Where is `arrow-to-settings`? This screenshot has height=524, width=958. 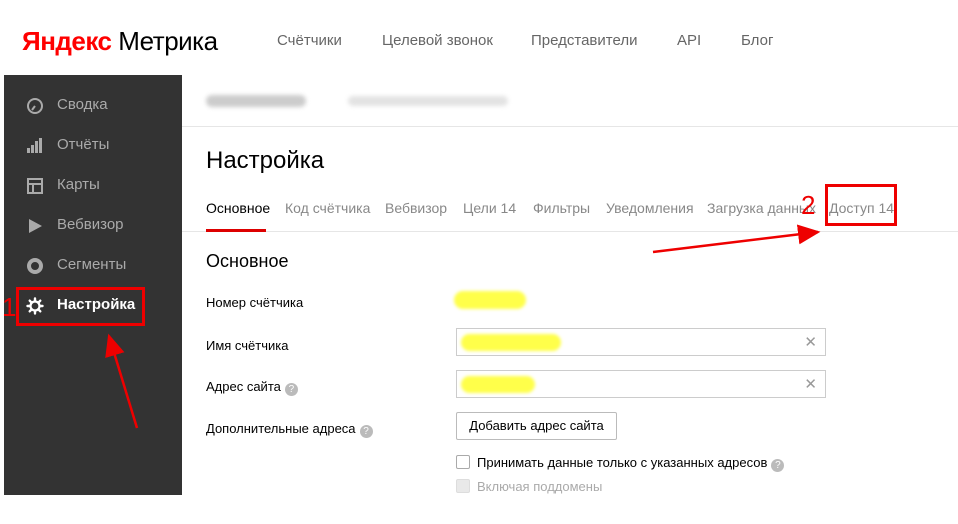 arrow-to-settings is located at coordinates (122, 381).